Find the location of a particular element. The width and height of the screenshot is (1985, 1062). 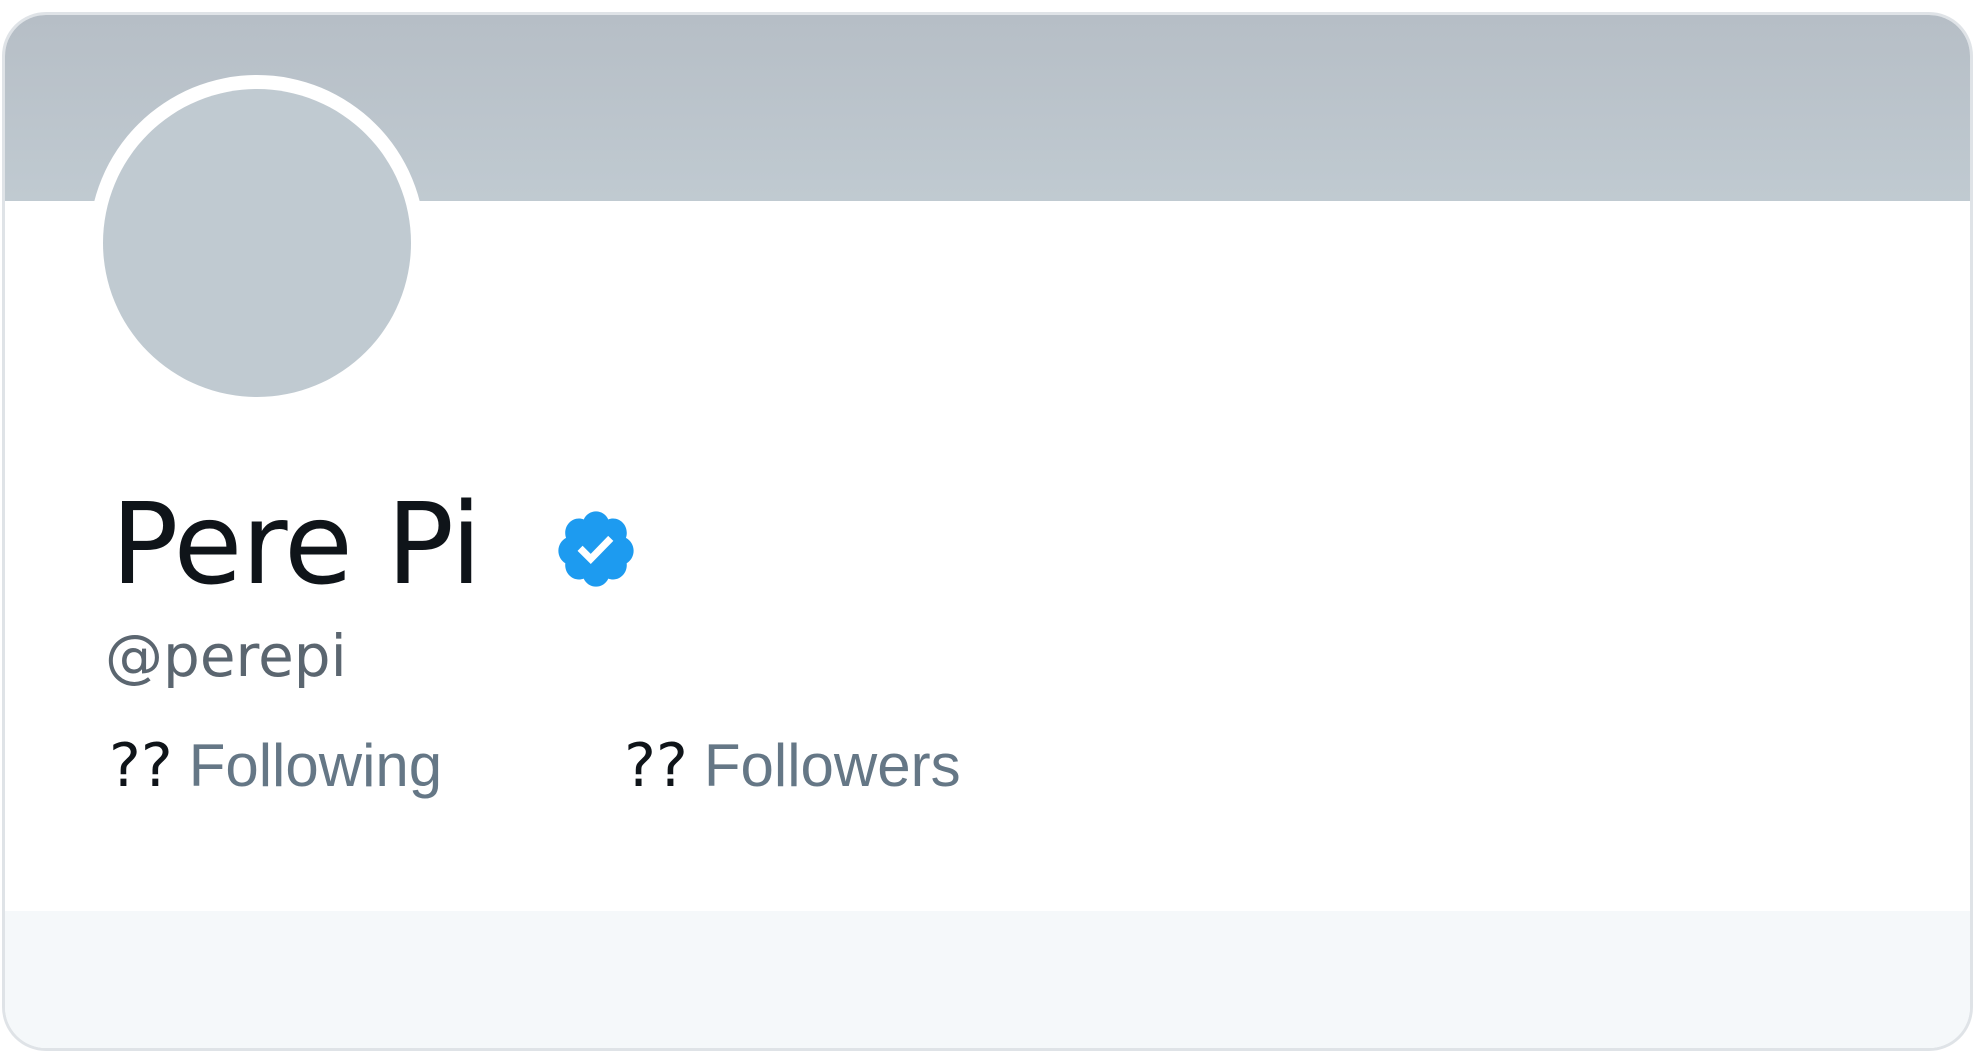

followers-count: ?? is located at coordinates (656, 766).